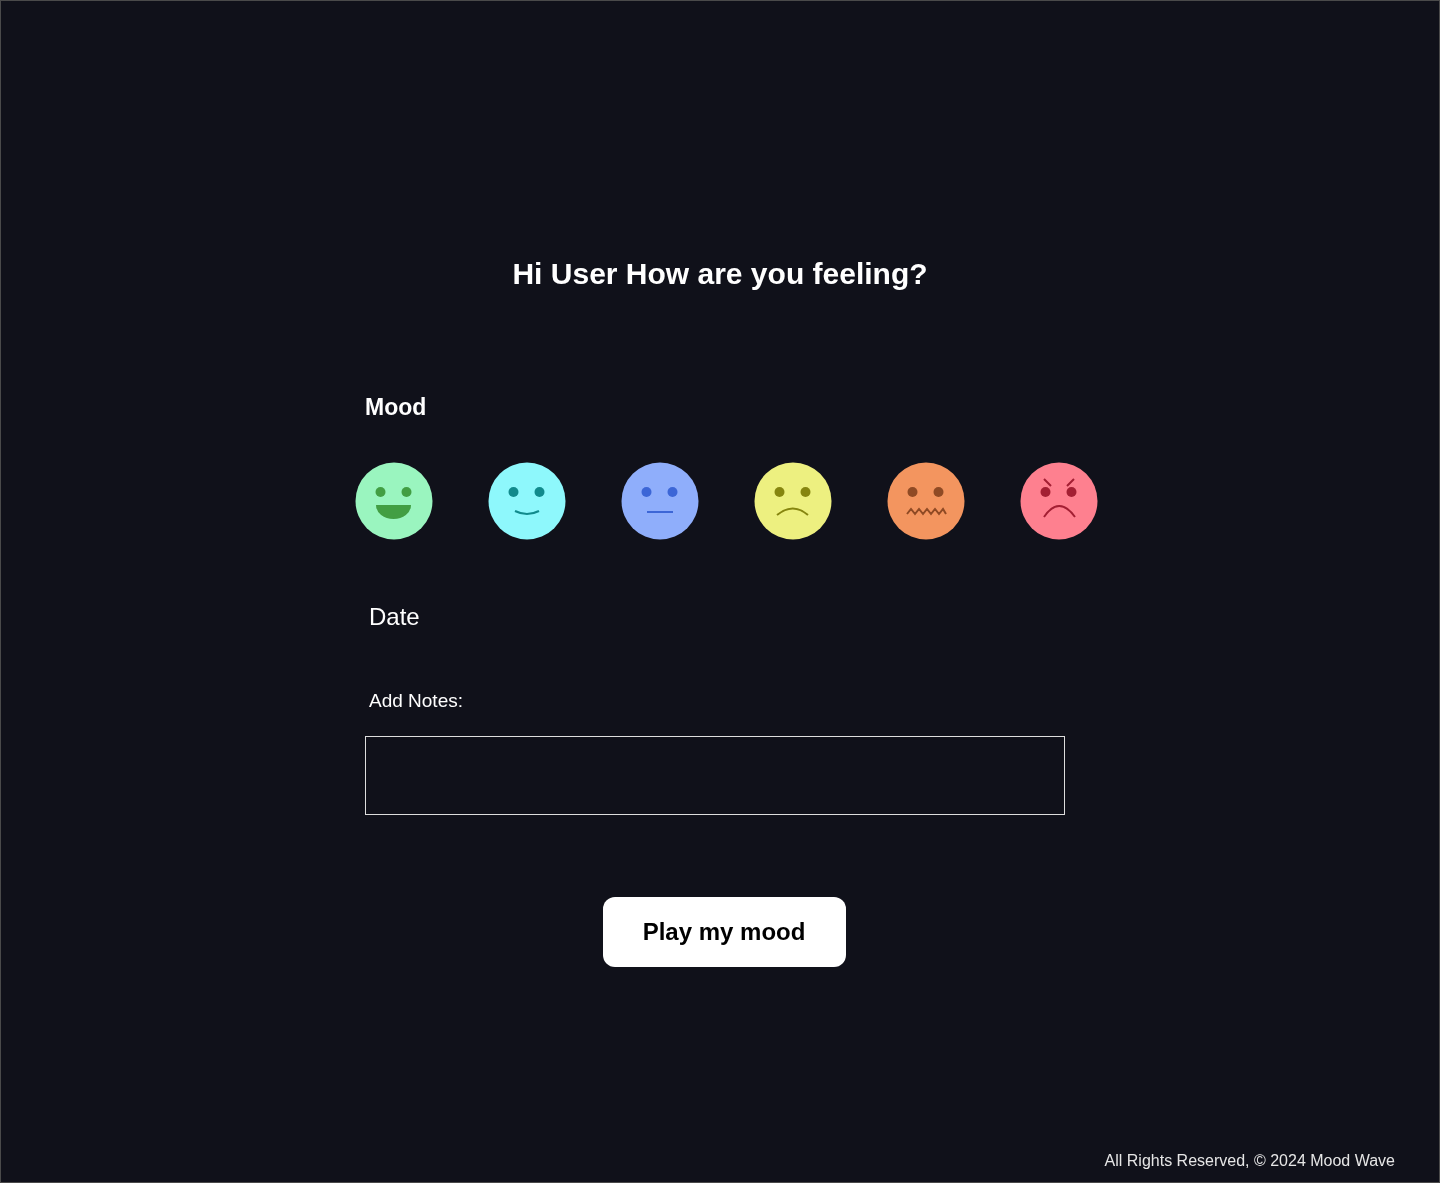 This screenshot has width=1440, height=1183. Describe the element at coordinates (527, 501) in the screenshot. I see `smile-face-icon` at that location.